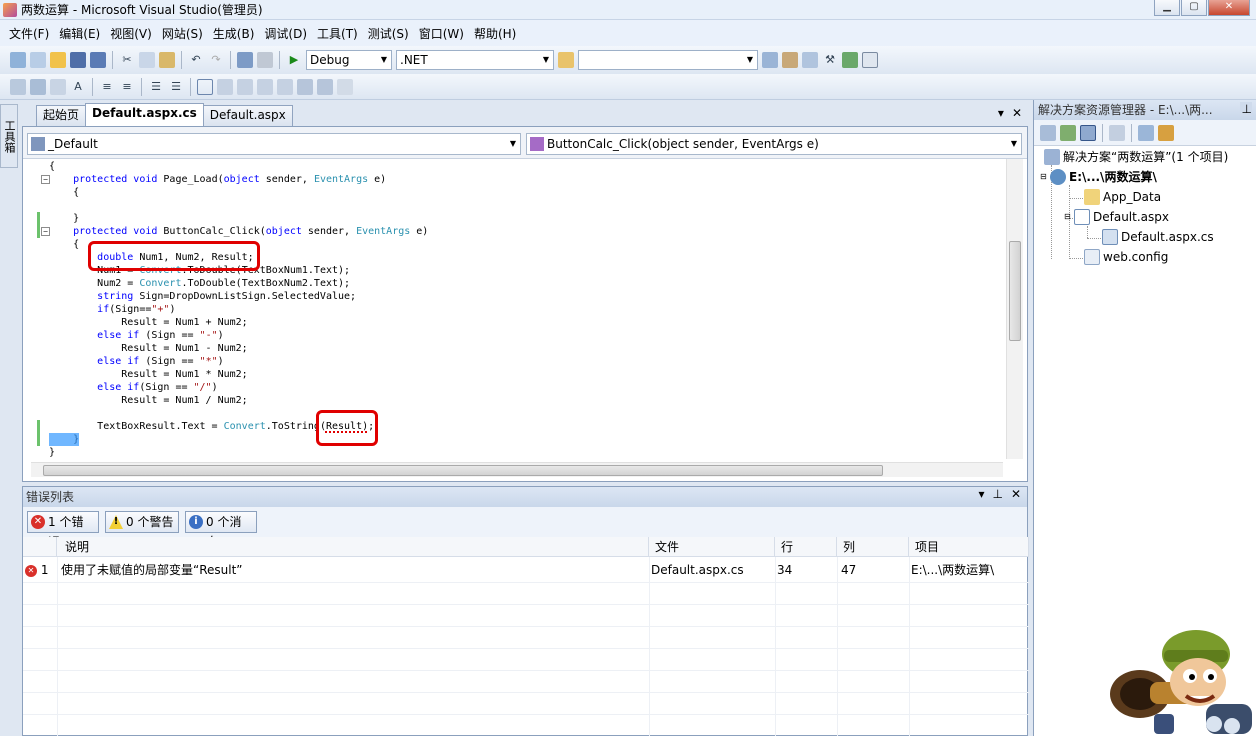 The width and height of the screenshot is (1256, 736). Describe the element at coordinates (142, 522) in the screenshot. I see `warnings-filter-button: ! 0 个警告` at that location.